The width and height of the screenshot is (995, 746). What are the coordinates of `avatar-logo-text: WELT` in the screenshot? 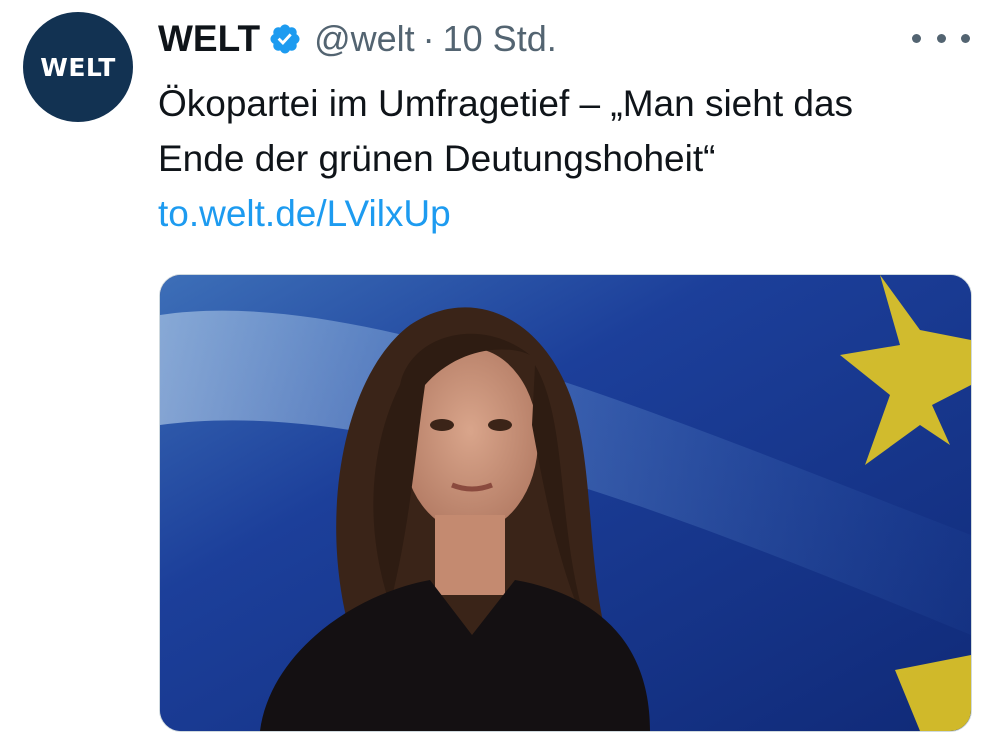 It's located at (78, 67).